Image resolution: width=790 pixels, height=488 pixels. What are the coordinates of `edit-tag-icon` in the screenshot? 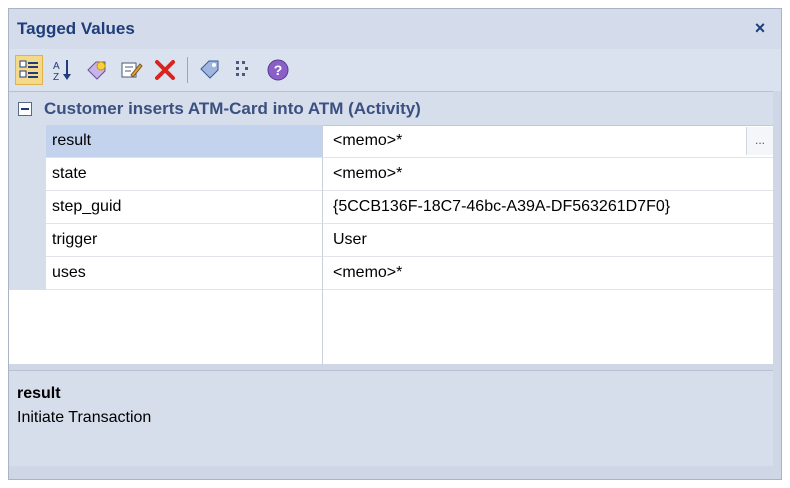 It's located at (131, 70).